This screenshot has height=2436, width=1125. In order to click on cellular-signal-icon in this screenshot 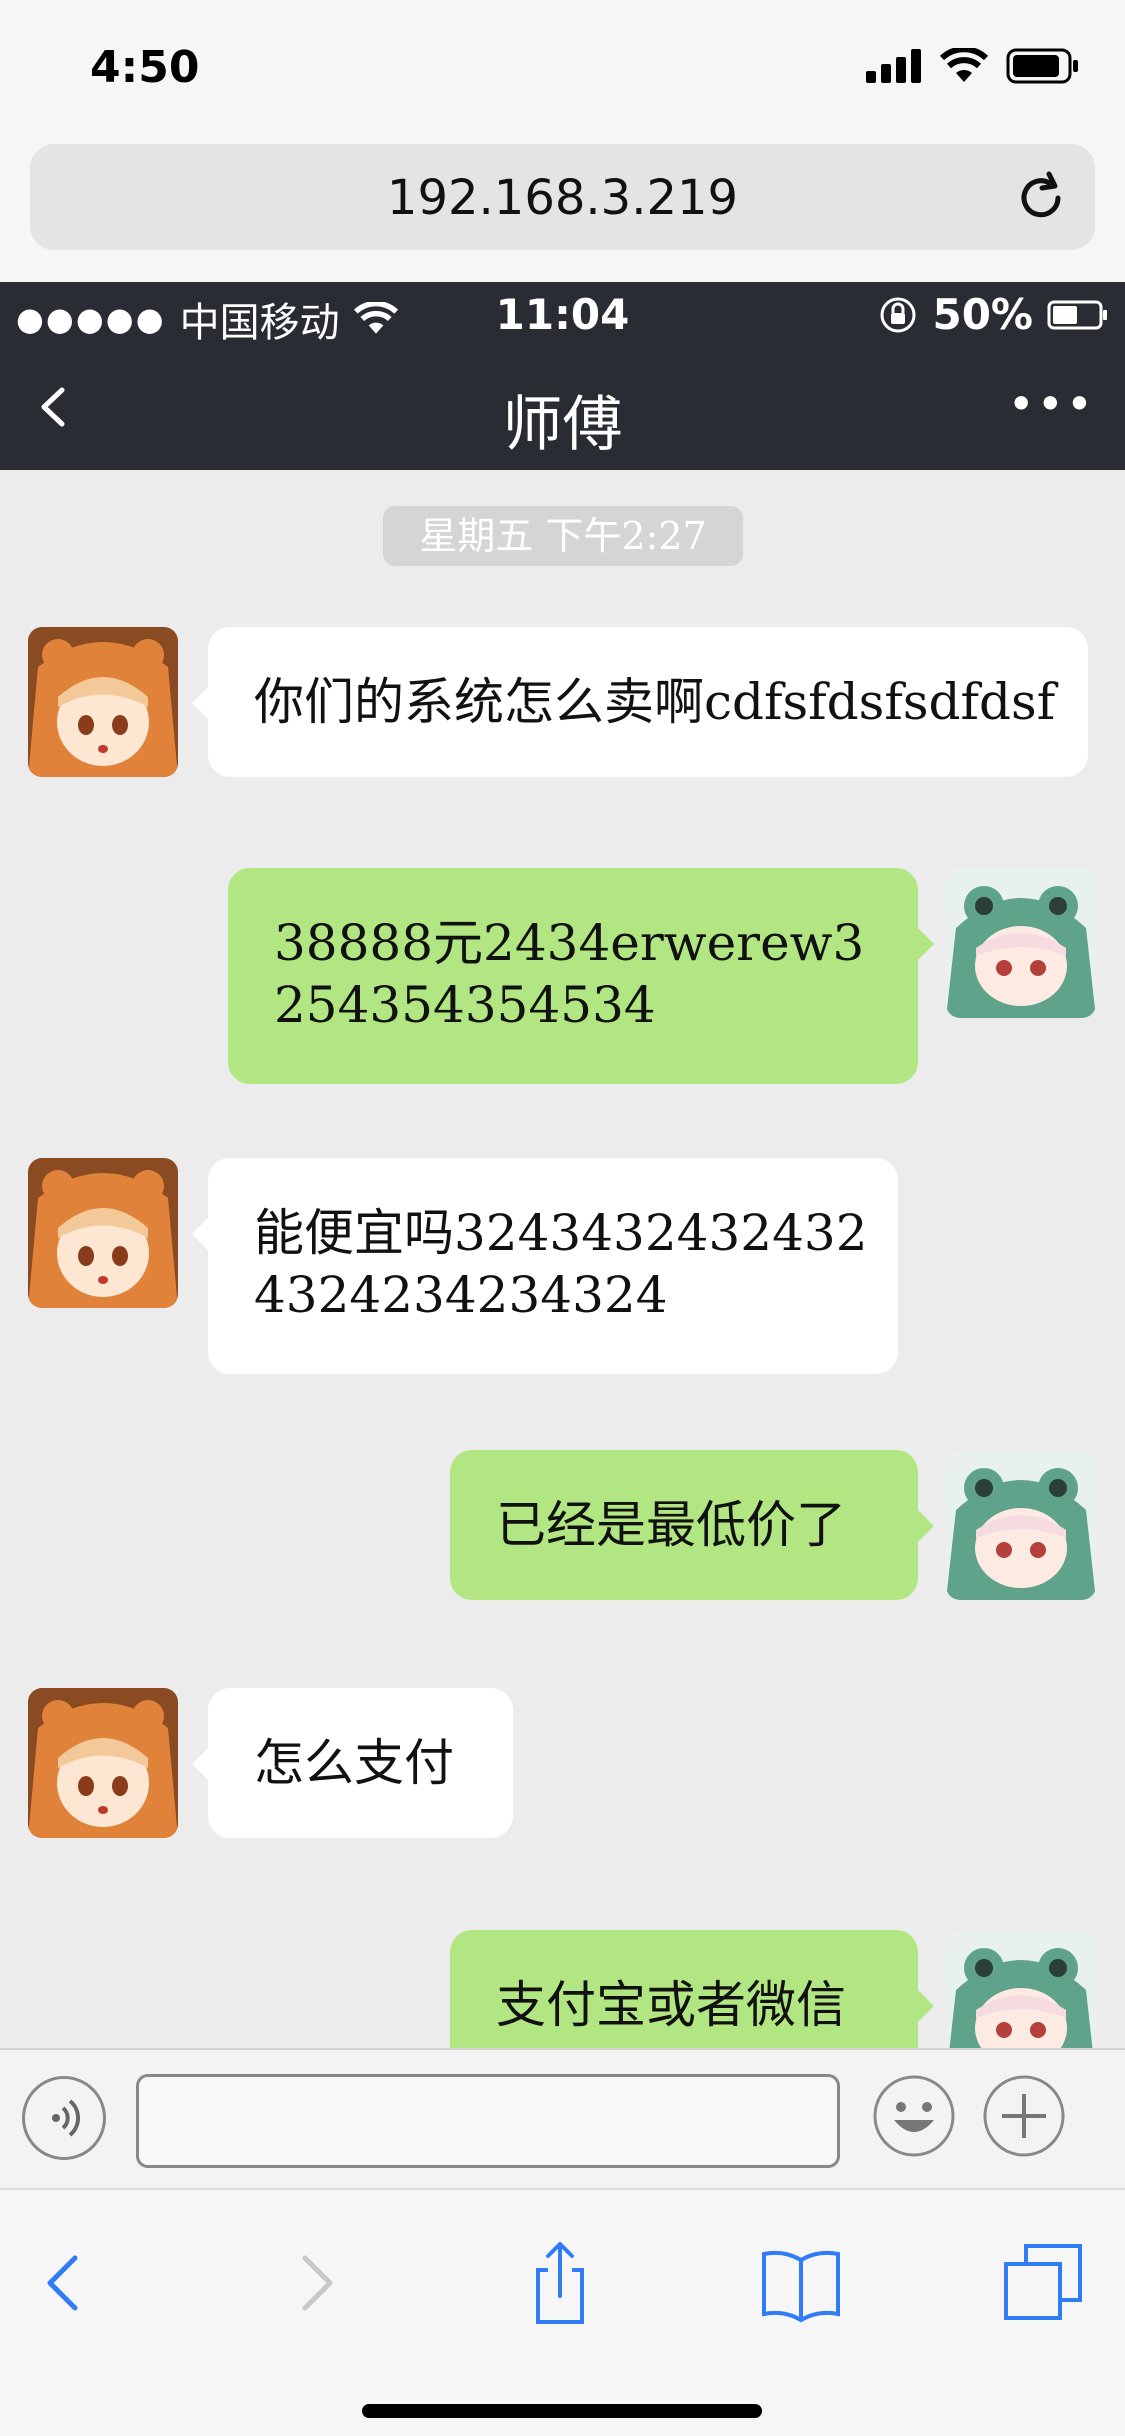, I will do `click(893, 66)`.